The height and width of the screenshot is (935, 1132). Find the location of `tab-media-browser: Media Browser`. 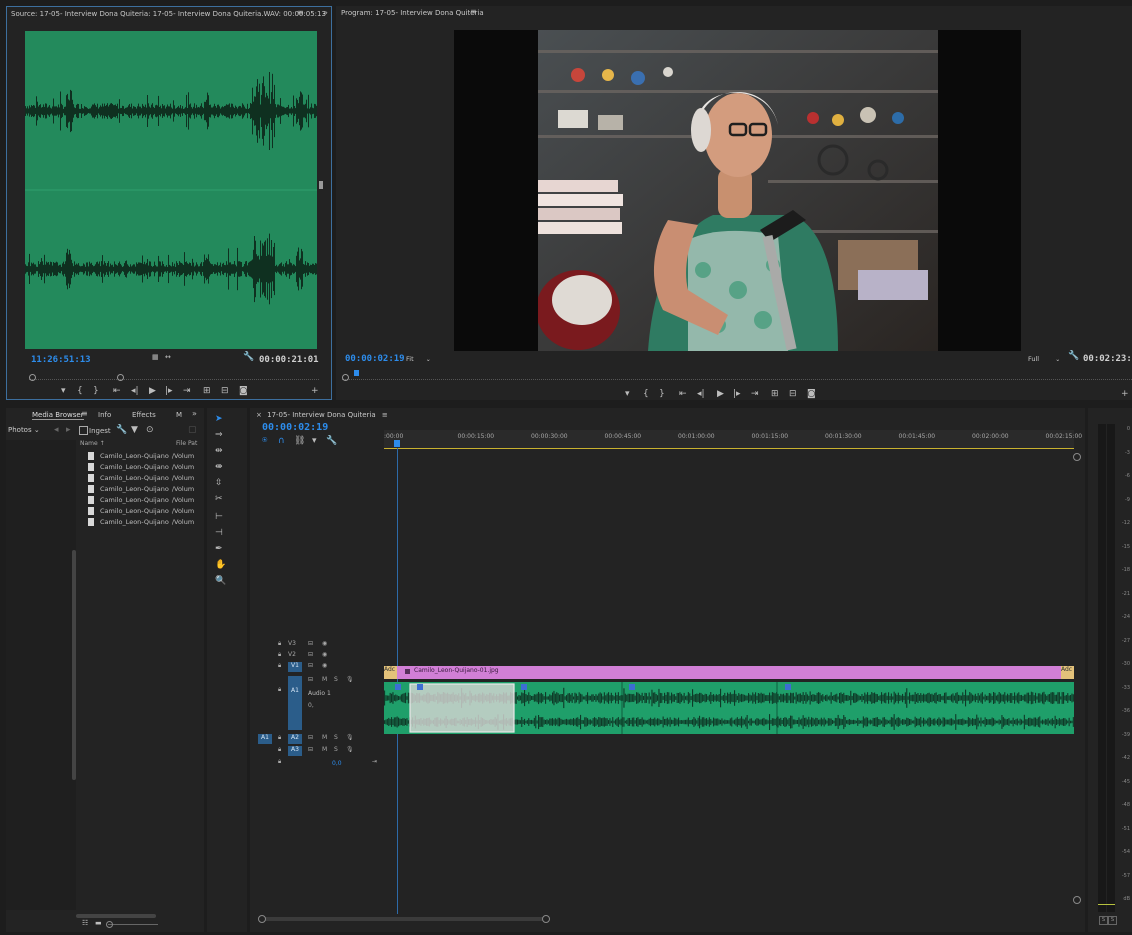

tab-media-browser: Media Browser is located at coordinates (58, 415).